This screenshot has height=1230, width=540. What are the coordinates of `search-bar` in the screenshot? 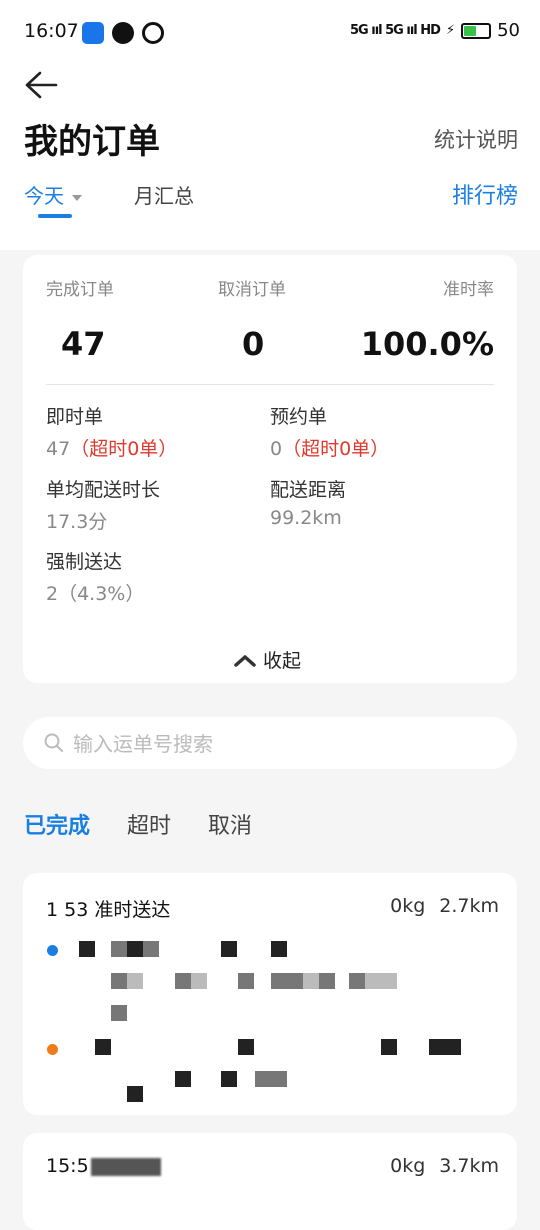 It's located at (270, 743).